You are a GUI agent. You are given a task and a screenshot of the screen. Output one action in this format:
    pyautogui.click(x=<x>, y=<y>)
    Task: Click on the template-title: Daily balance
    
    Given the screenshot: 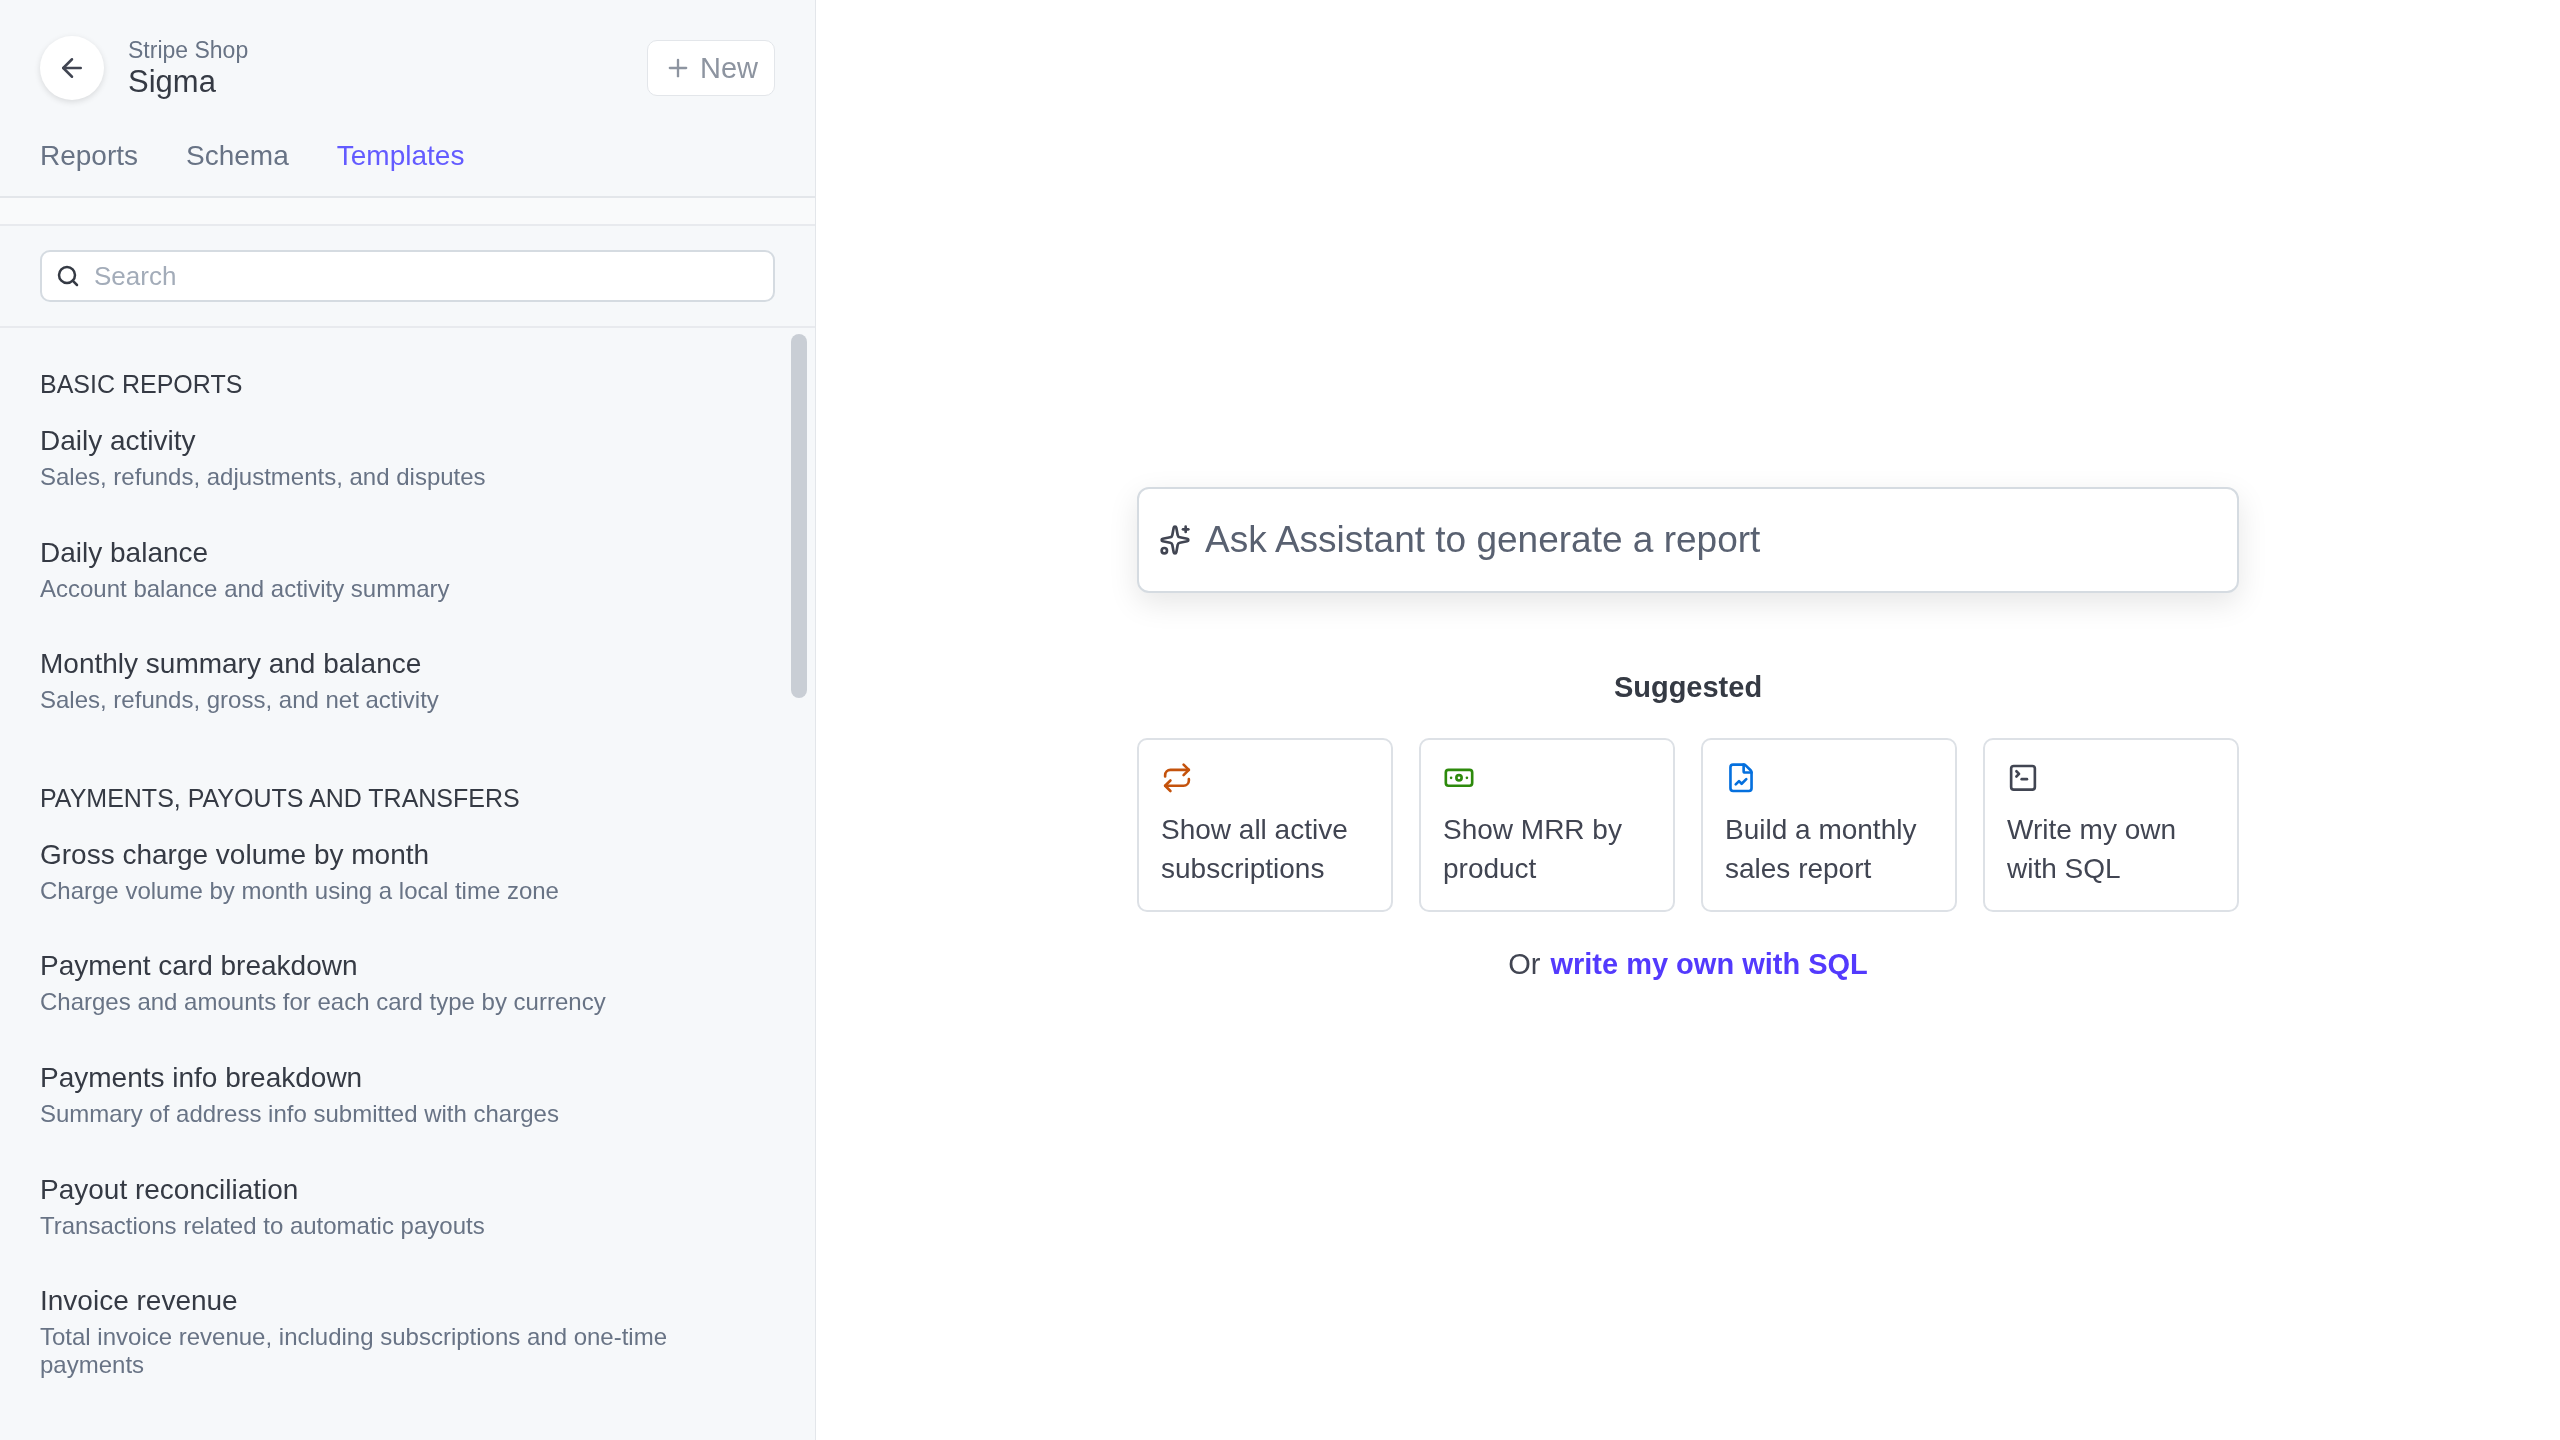 What is the action you would take?
    pyautogui.click(x=395, y=552)
    